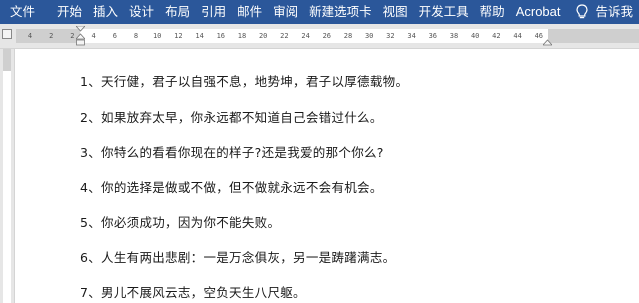 This screenshot has height=303, width=639. I want to click on tab-home: 开始, so click(69, 12).